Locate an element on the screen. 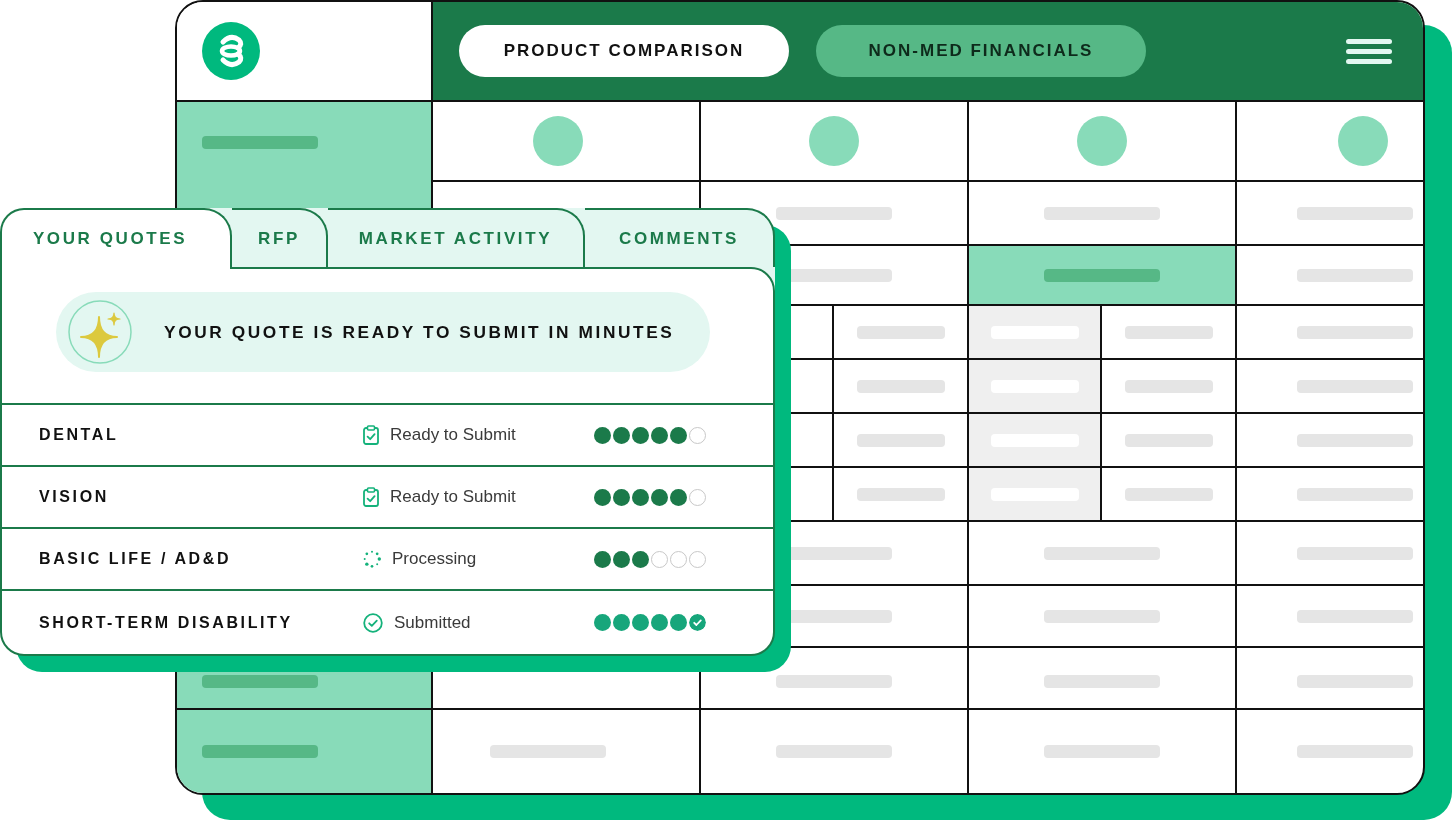 Image resolution: width=1452 pixels, height=820 pixels. panel-tab: MARKET ACTIVITY is located at coordinates (456, 237).